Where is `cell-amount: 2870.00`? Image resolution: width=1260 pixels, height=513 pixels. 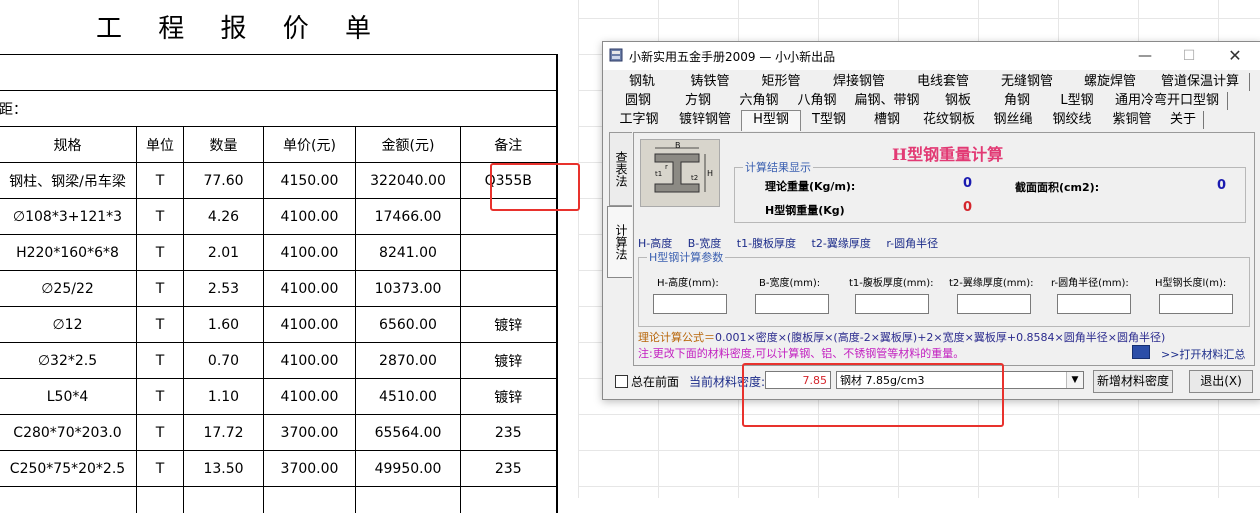
cell-amount: 2870.00 is located at coordinates (408, 361).